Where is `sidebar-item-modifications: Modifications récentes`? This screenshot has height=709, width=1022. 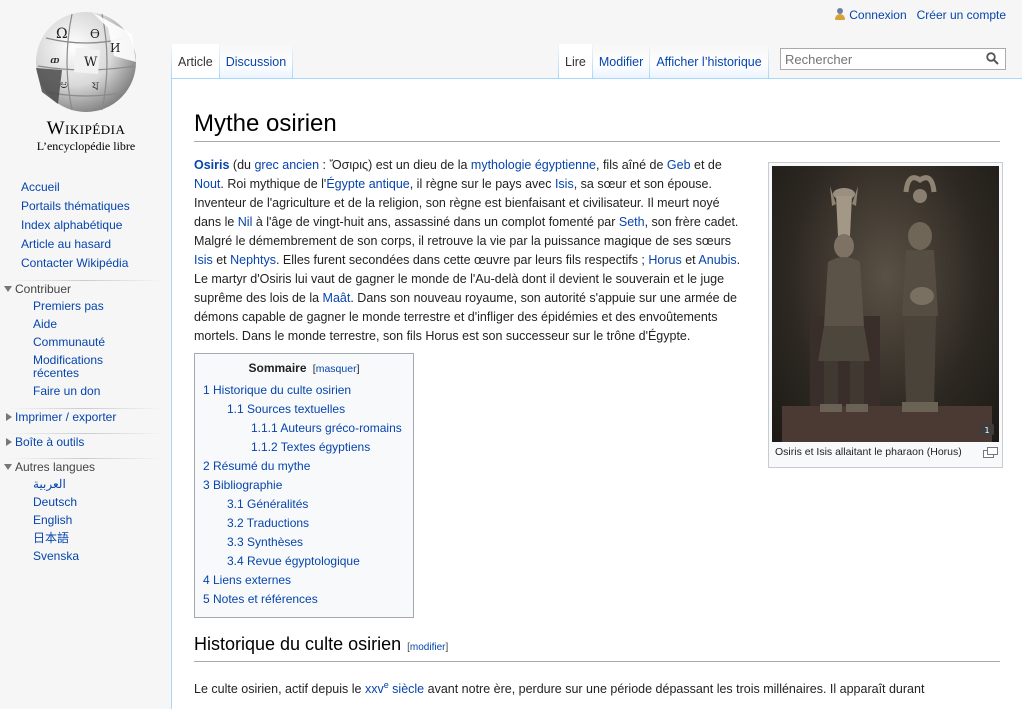
sidebar-item-modifications: Modifications récentes is located at coordinates (78, 367).